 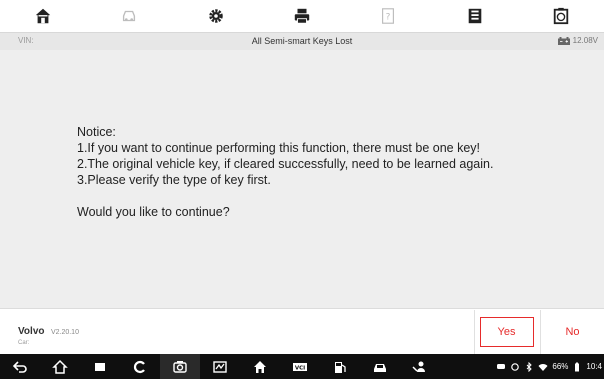 I want to click on android-home-icon, so click(x=60, y=366).